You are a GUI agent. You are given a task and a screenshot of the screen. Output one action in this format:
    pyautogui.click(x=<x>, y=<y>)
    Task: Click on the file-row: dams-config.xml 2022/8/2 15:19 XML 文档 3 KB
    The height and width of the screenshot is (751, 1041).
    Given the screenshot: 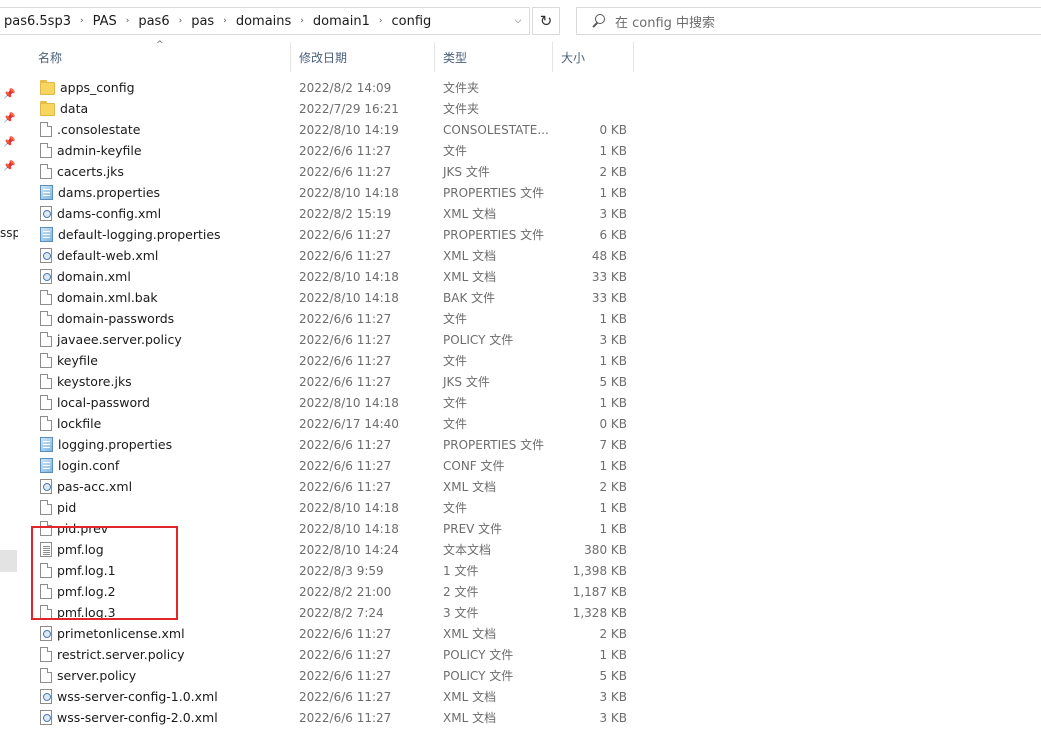 What is the action you would take?
    pyautogui.click(x=340, y=213)
    